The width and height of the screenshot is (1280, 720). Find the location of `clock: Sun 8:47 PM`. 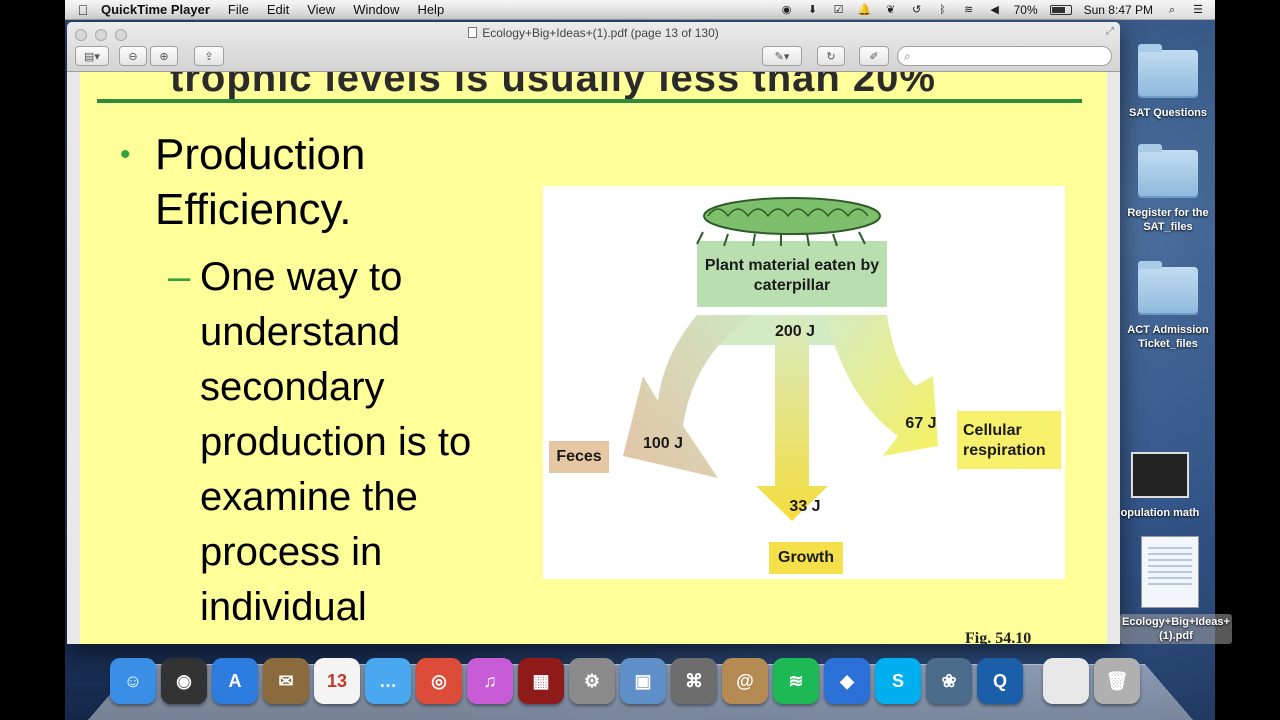

clock: Sun 8:47 PM is located at coordinates (1118, 10).